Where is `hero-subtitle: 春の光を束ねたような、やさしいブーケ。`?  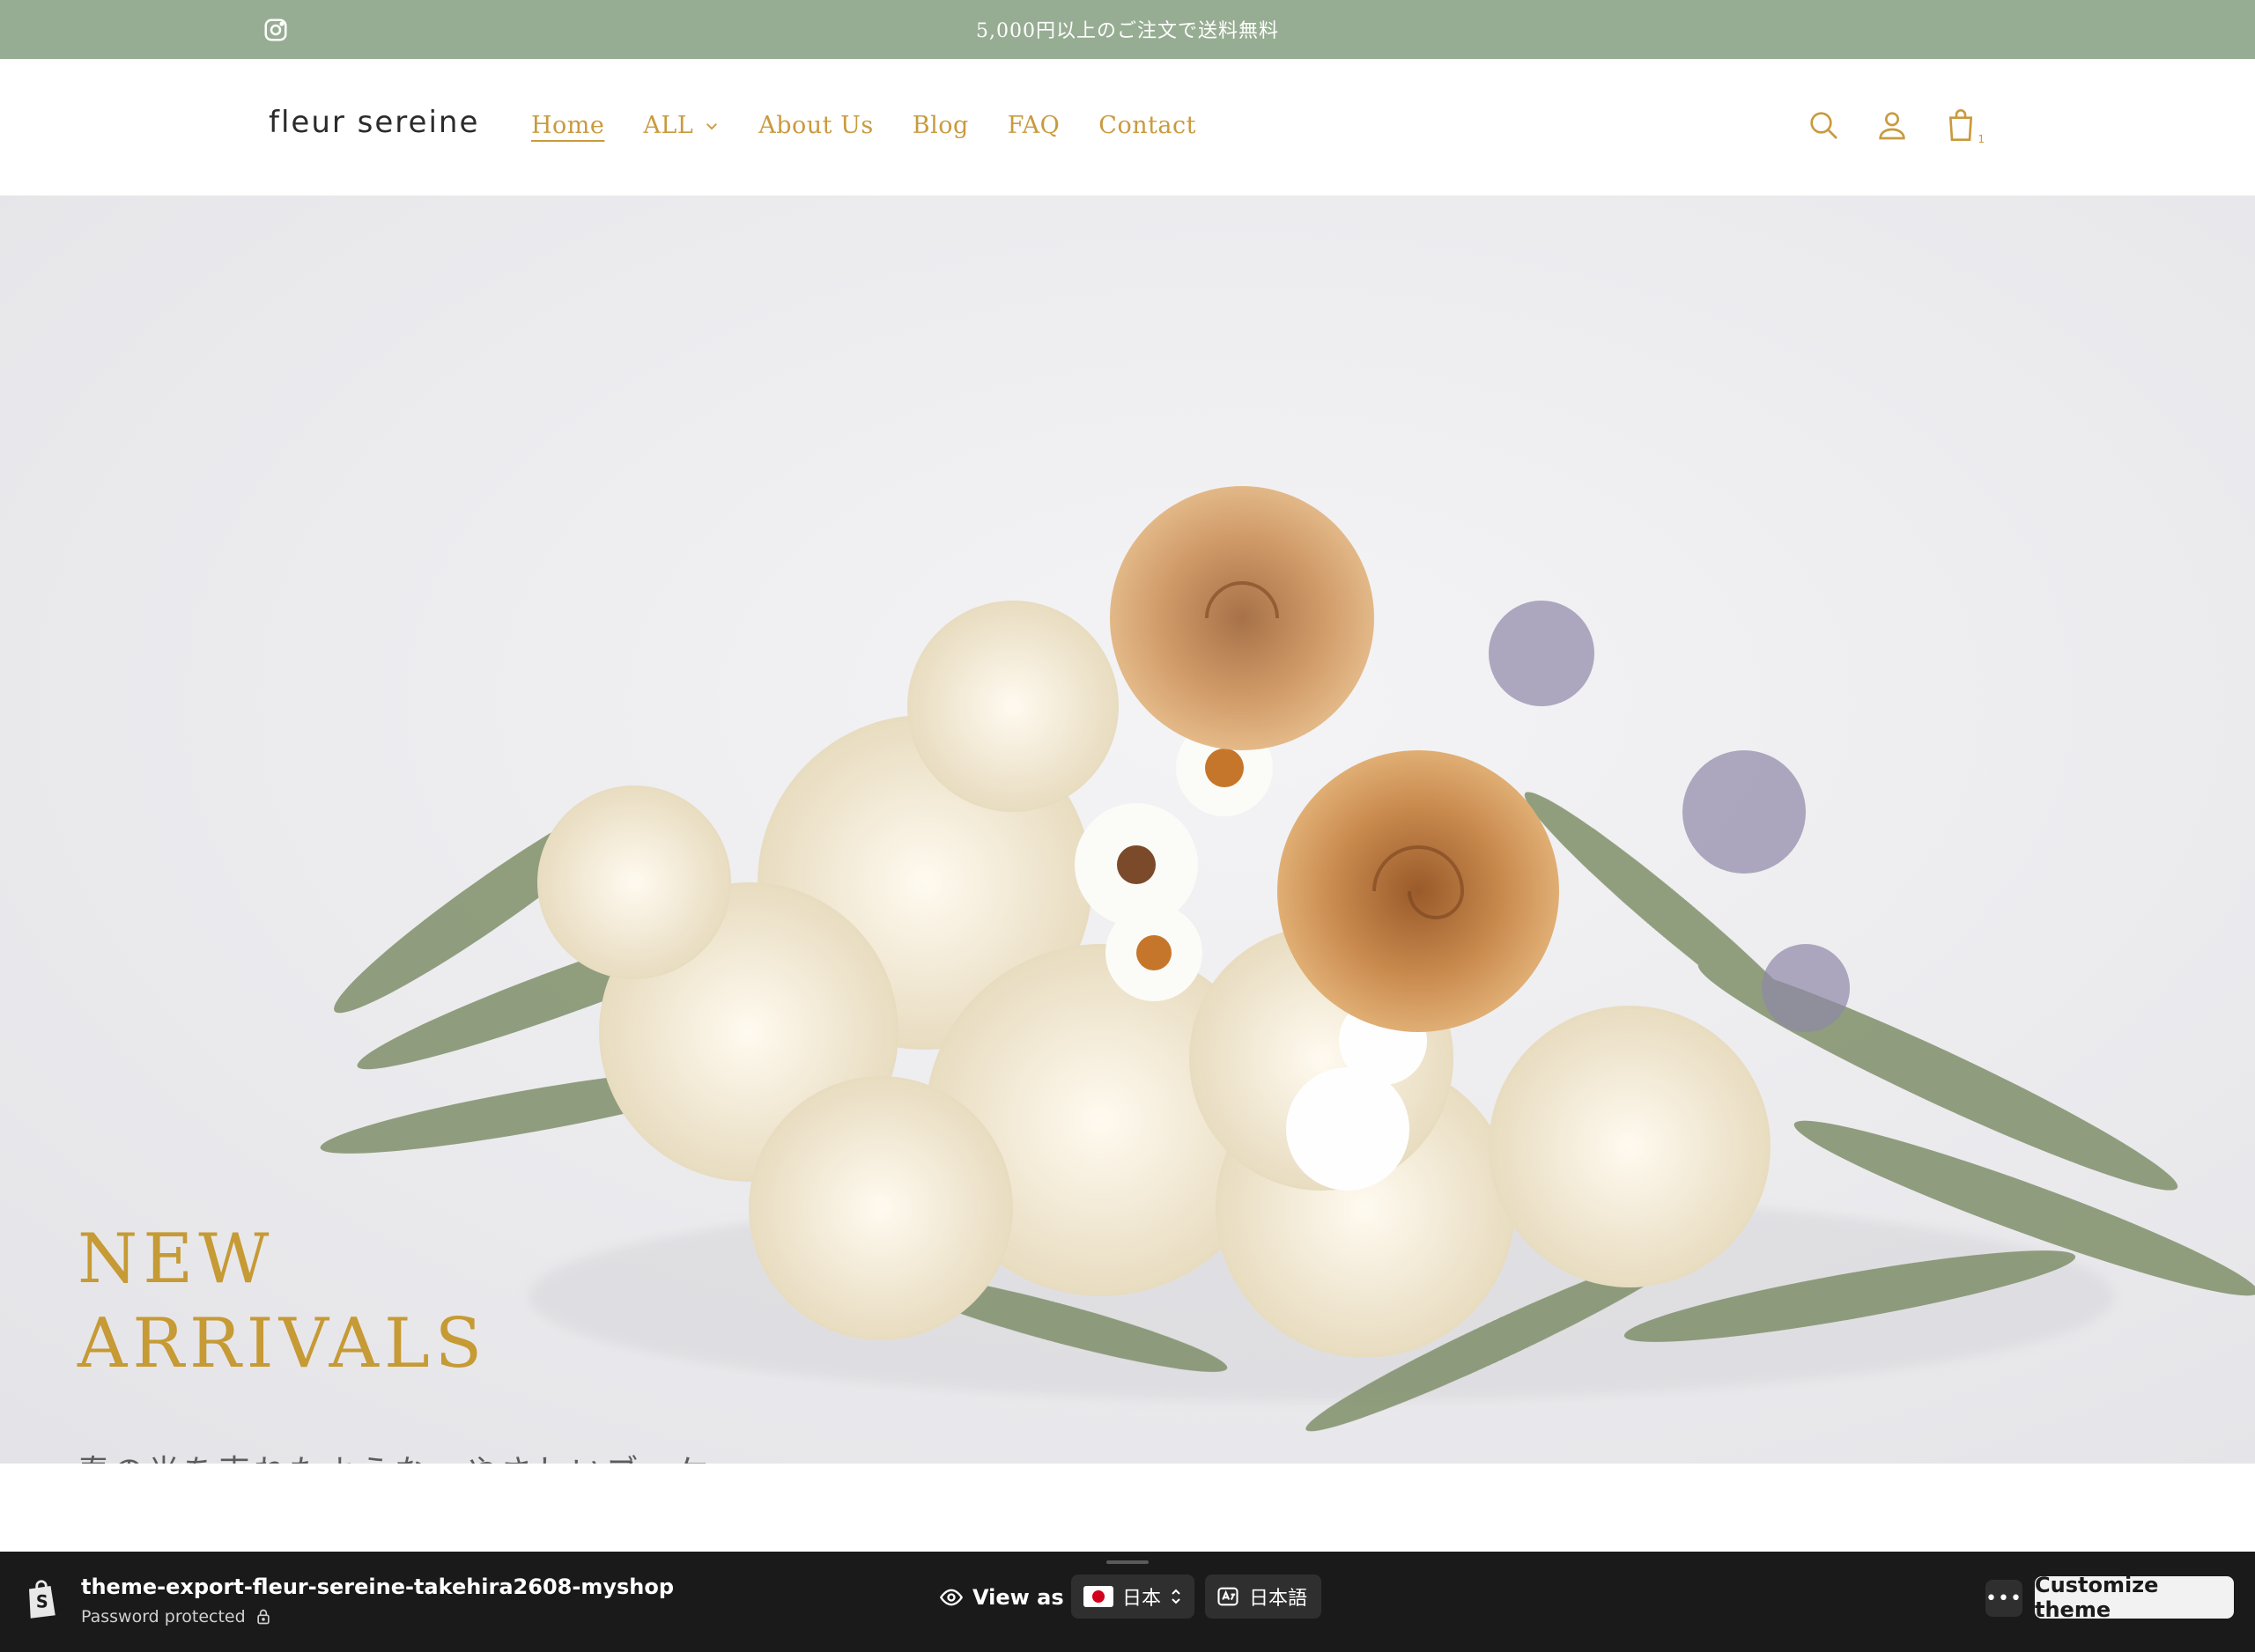 hero-subtitle: 春の光を束ねたような、やさしいブーケ。 is located at coordinates (411, 1455).